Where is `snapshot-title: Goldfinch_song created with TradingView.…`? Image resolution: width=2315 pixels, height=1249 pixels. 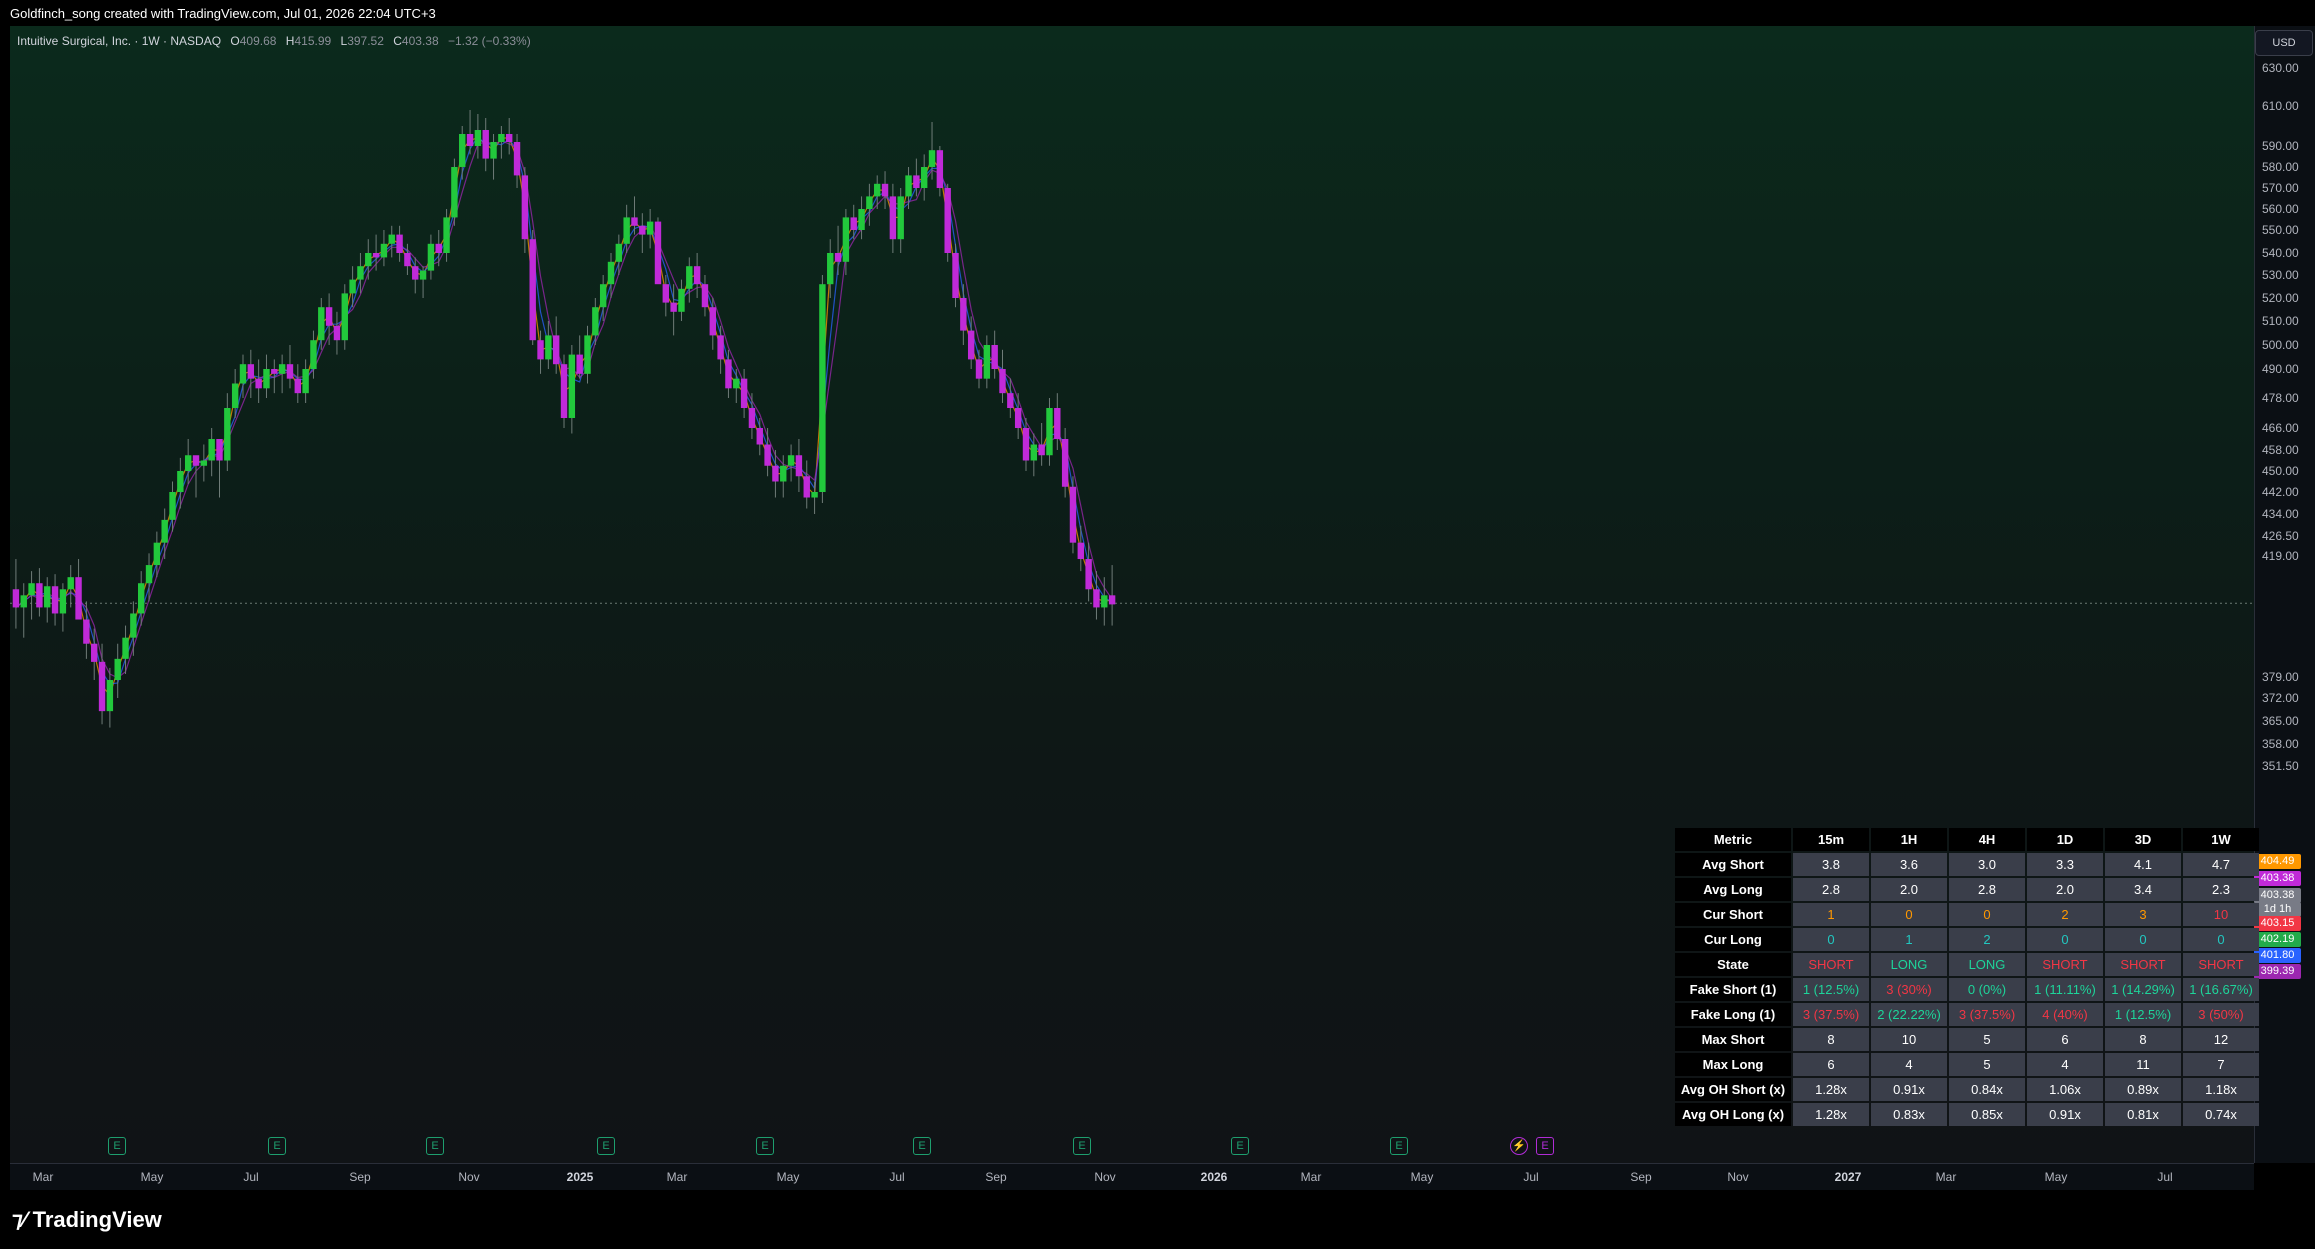
snapshot-title: Goldfinch_song created with TradingView.… is located at coordinates (223, 13).